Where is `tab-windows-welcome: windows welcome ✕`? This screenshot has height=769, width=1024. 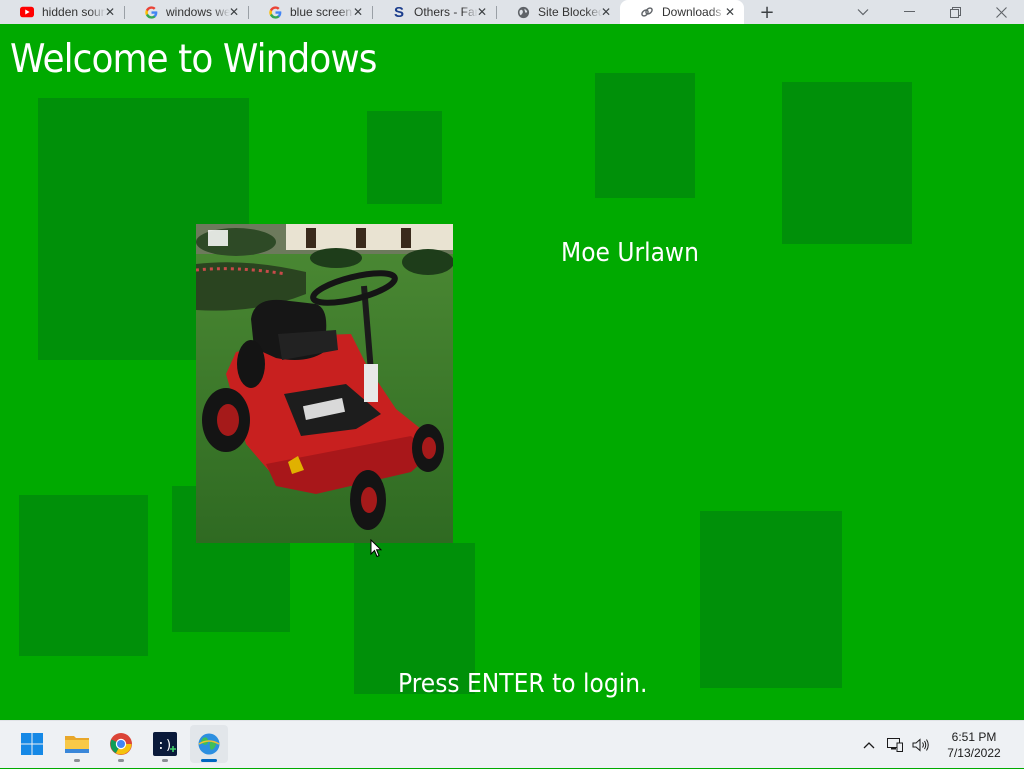 tab-windows-welcome: windows welcome ✕ is located at coordinates (186, 12).